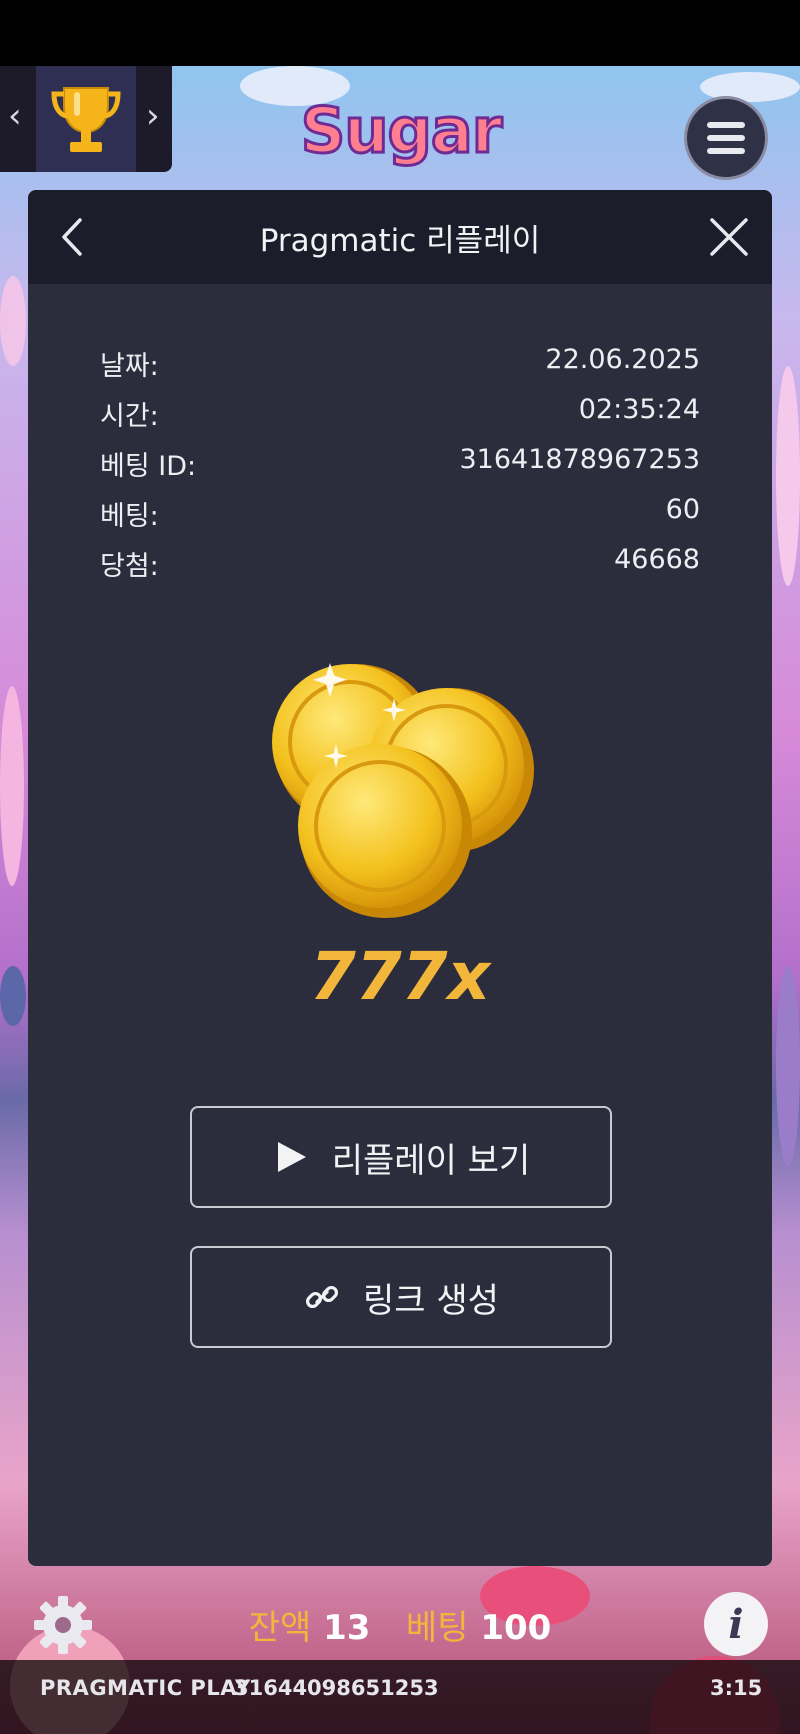 This screenshot has width=800, height=1734. Describe the element at coordinates (400, 240) in the screenshot. I see `modal-title: Pragmatic 리플레이` at that location.